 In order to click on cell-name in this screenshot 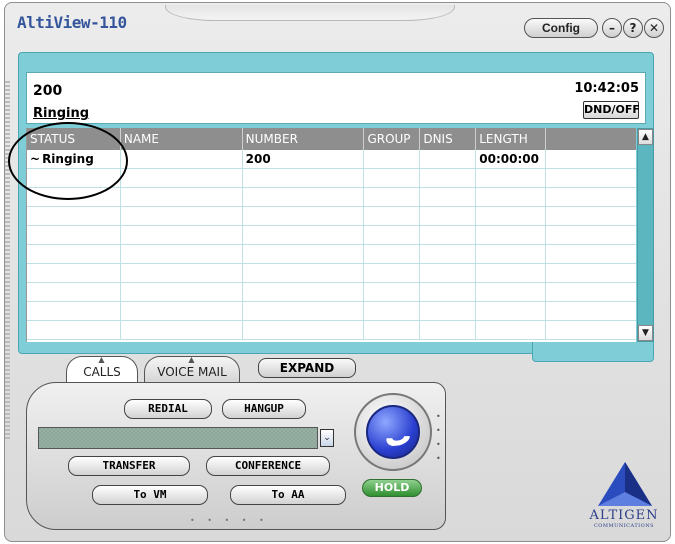, I will do `click(182, 159)`.